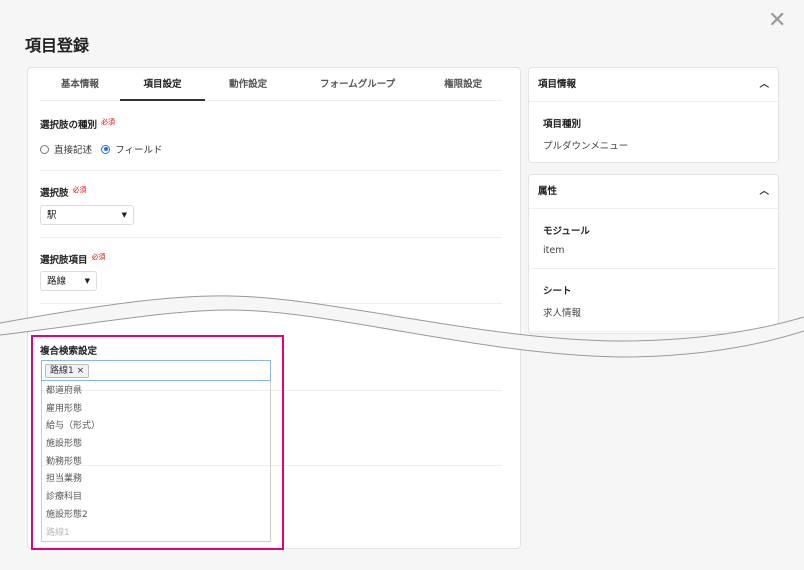 The height and width of the screenshot is (570, 804). I want to click on choice-type-label: 選択肢の種別, so click(69, 125).